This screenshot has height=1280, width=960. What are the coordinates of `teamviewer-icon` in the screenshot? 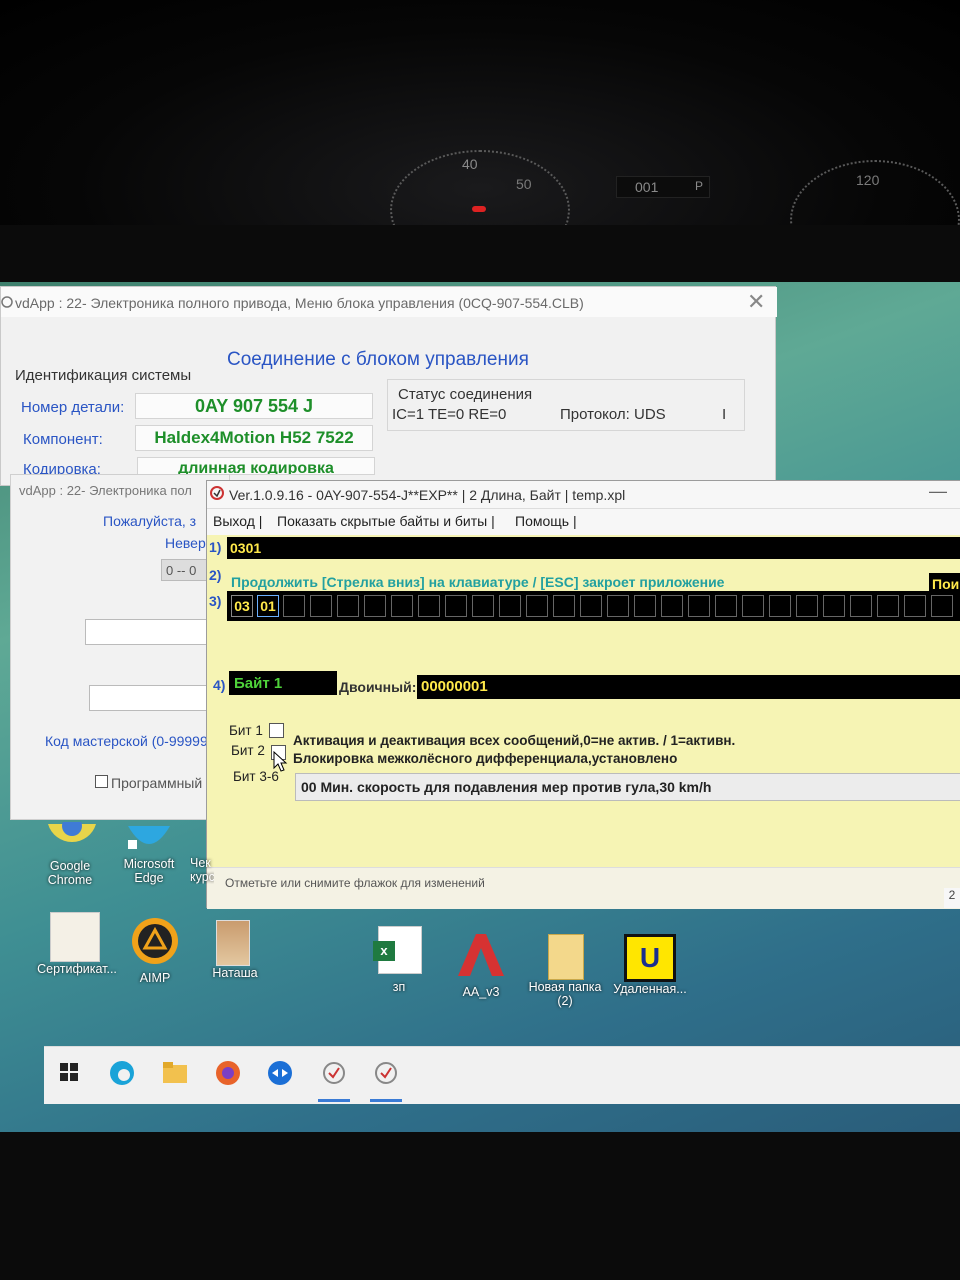 It's located at (280, 1073).